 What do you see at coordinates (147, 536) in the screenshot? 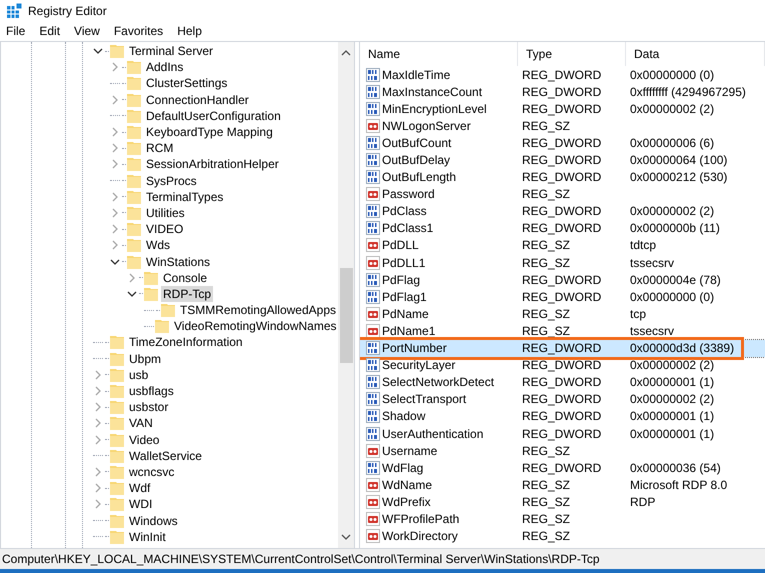
I see `tree-item: WinInit` at bounding box center [147, 536].